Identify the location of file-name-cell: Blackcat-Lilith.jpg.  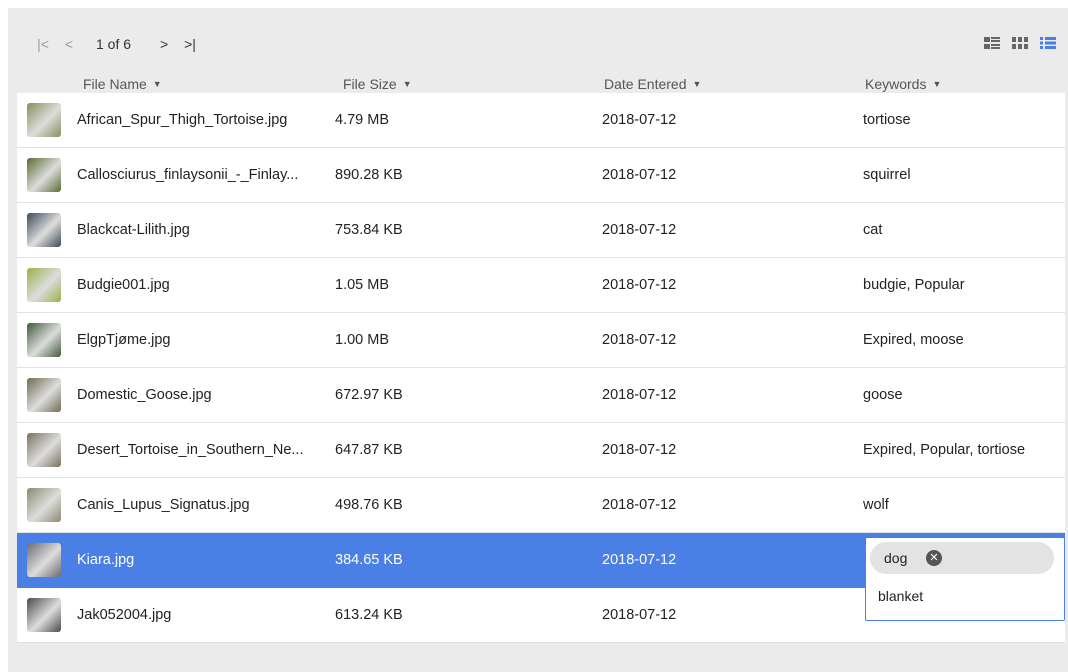
(133, 230).